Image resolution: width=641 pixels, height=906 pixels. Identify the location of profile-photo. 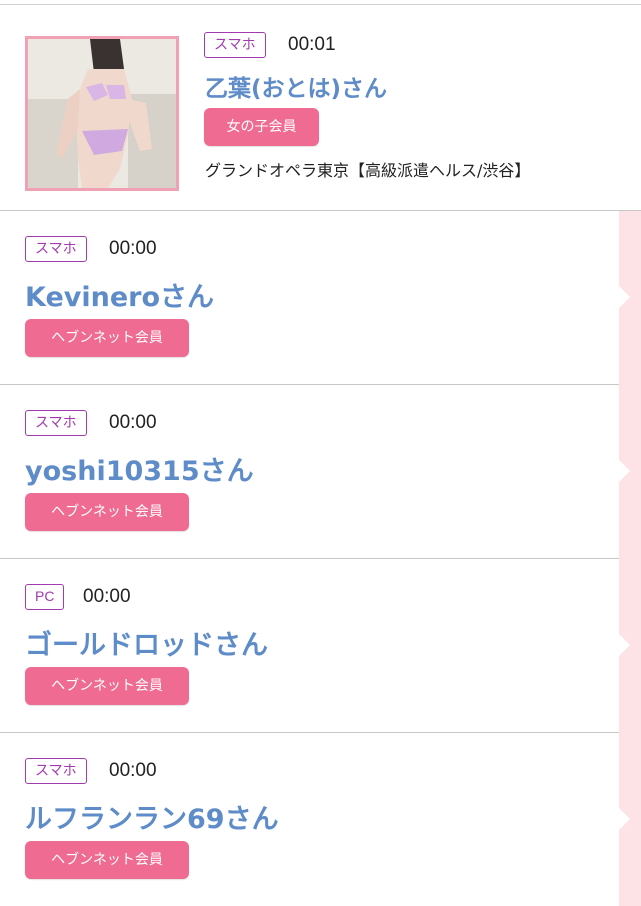
(102, 113).